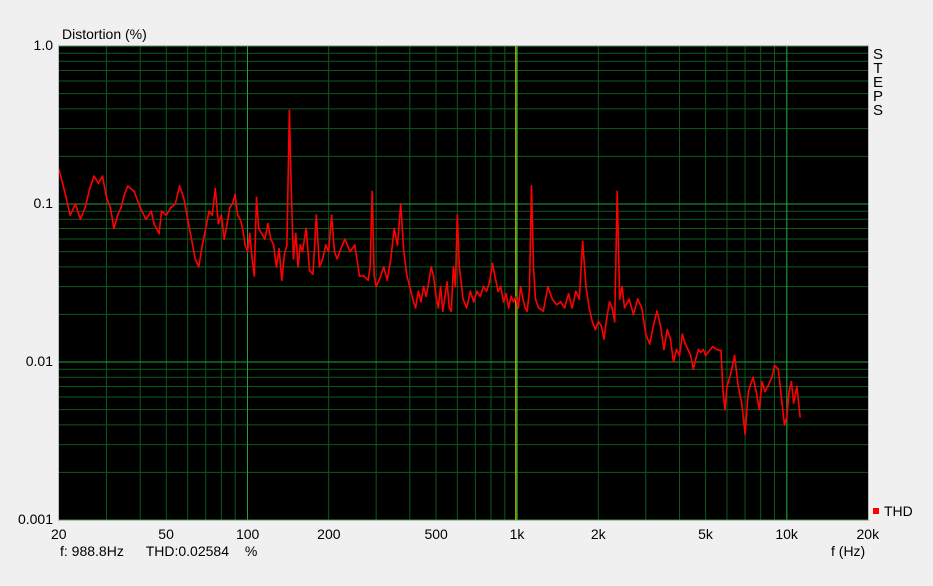  I want to click on readout-thd: THD:0.02584, so click(187, 551).